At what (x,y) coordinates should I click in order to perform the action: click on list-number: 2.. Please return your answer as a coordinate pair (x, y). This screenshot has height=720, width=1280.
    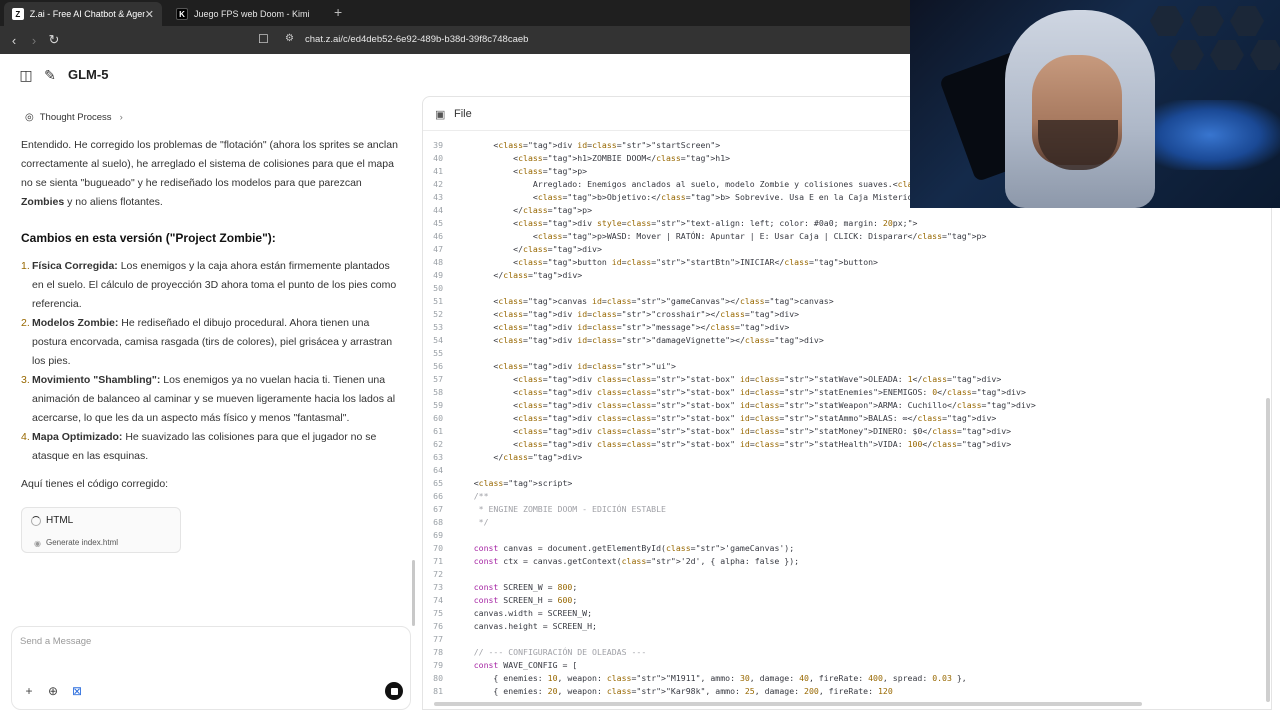
    Looking at the image, I should click on (25, 323).